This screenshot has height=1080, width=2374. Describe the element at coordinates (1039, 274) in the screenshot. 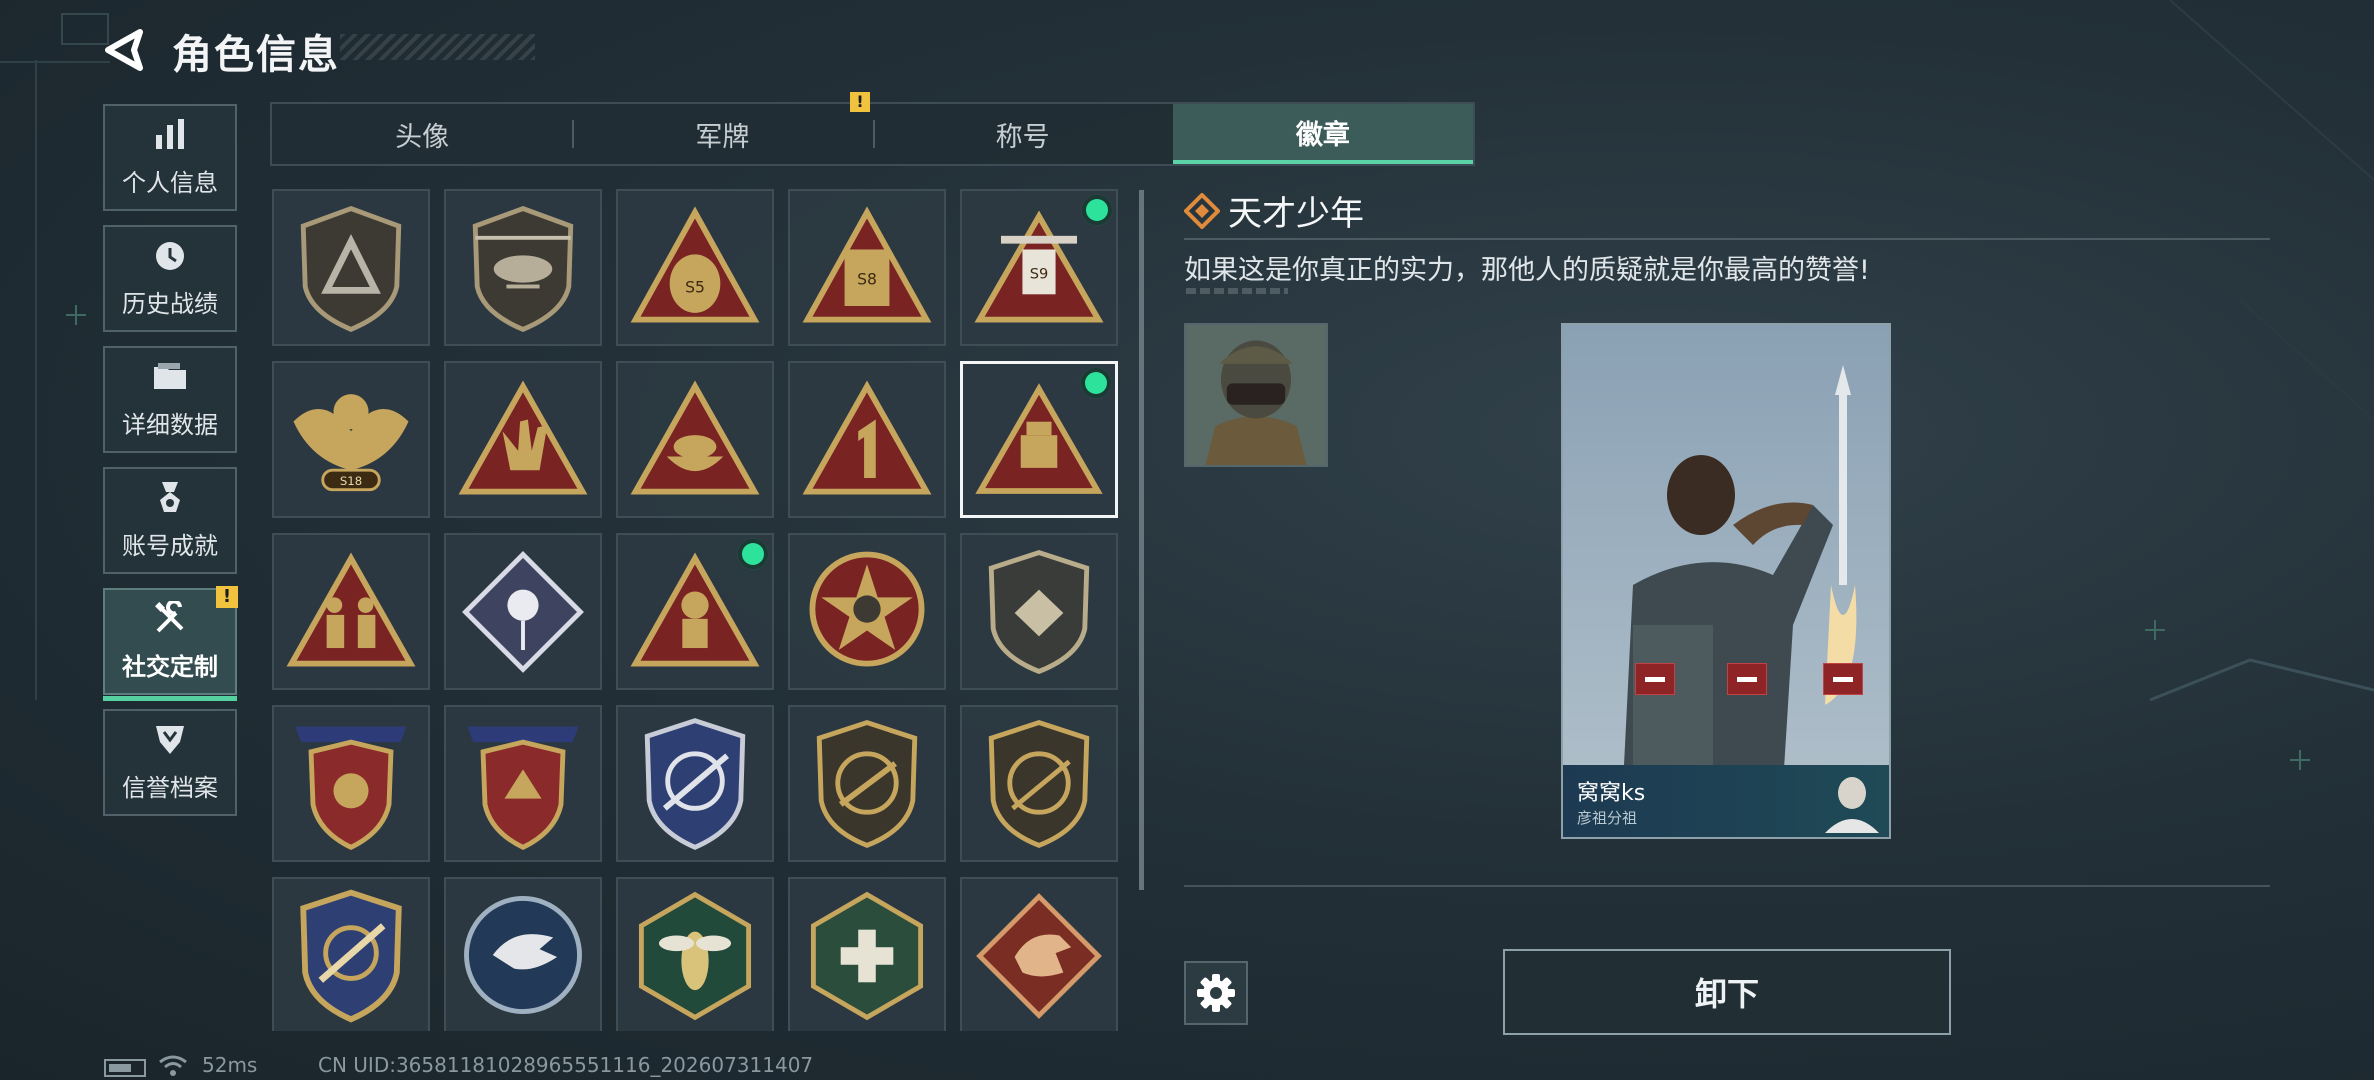

I see `svg-text: S9` at that location.